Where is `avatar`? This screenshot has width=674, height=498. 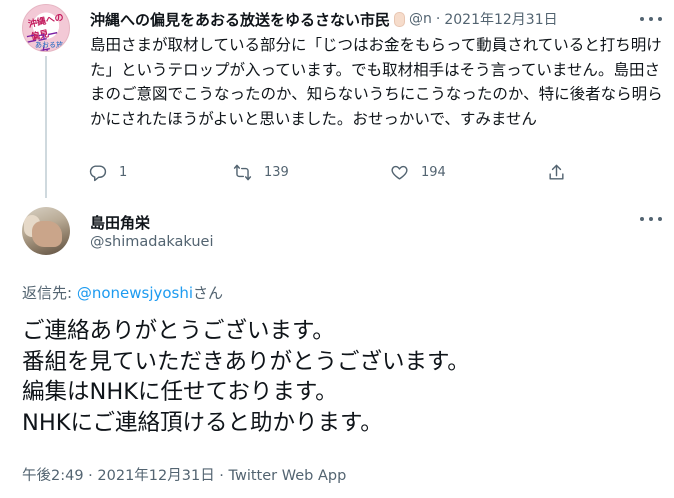
avatar is located at coordinates (46, 231).